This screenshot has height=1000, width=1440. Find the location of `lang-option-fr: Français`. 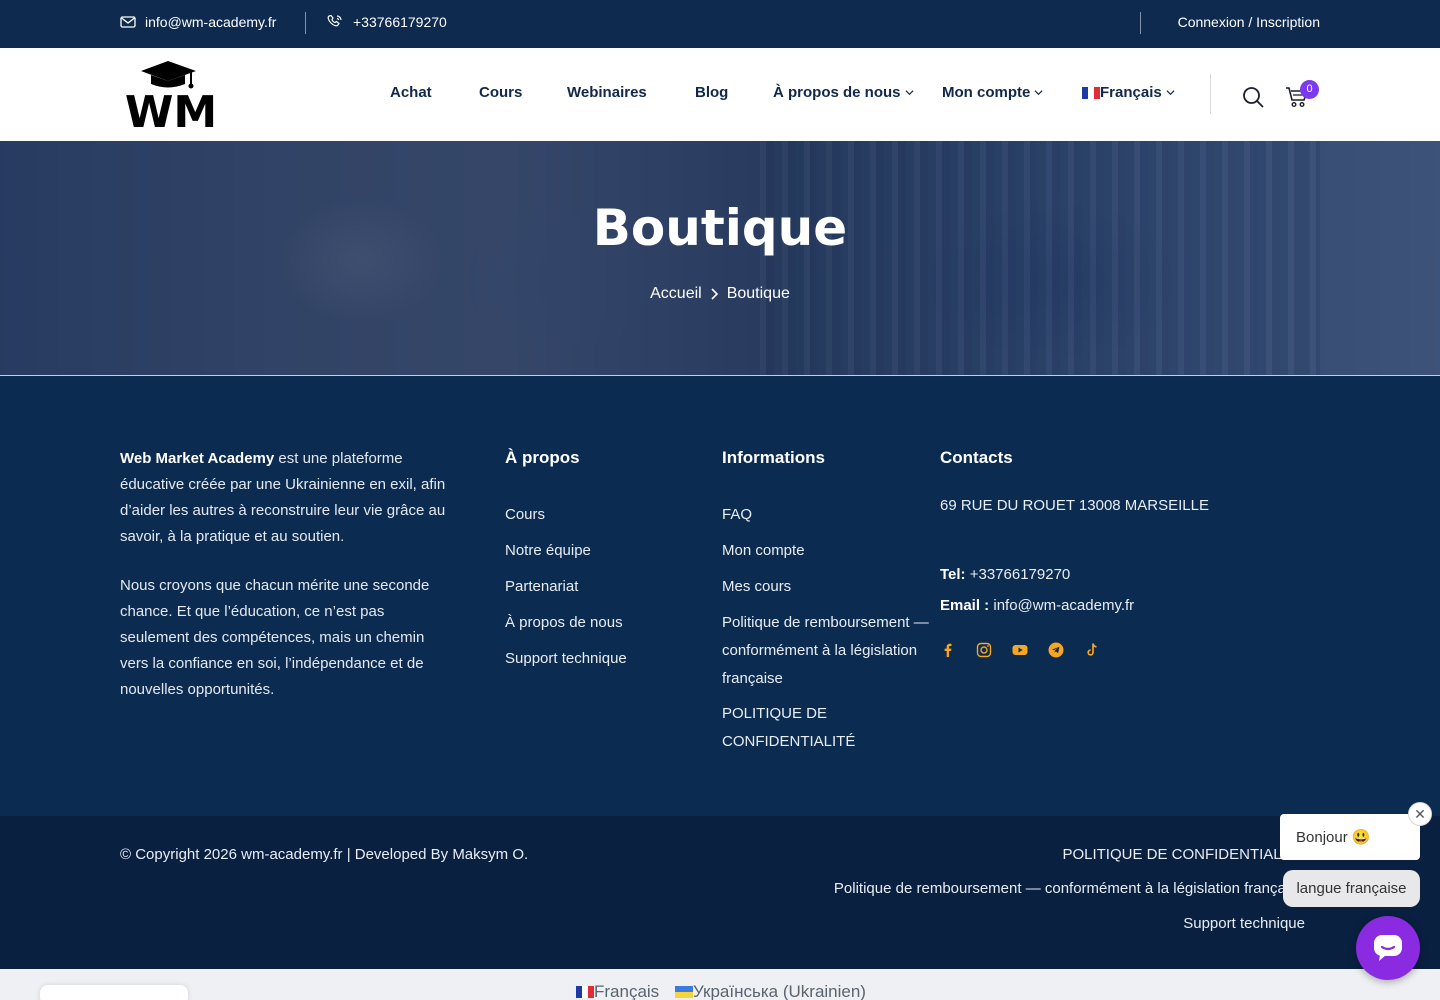

lang-option-fr: Français is located at coordinates (617, 991).